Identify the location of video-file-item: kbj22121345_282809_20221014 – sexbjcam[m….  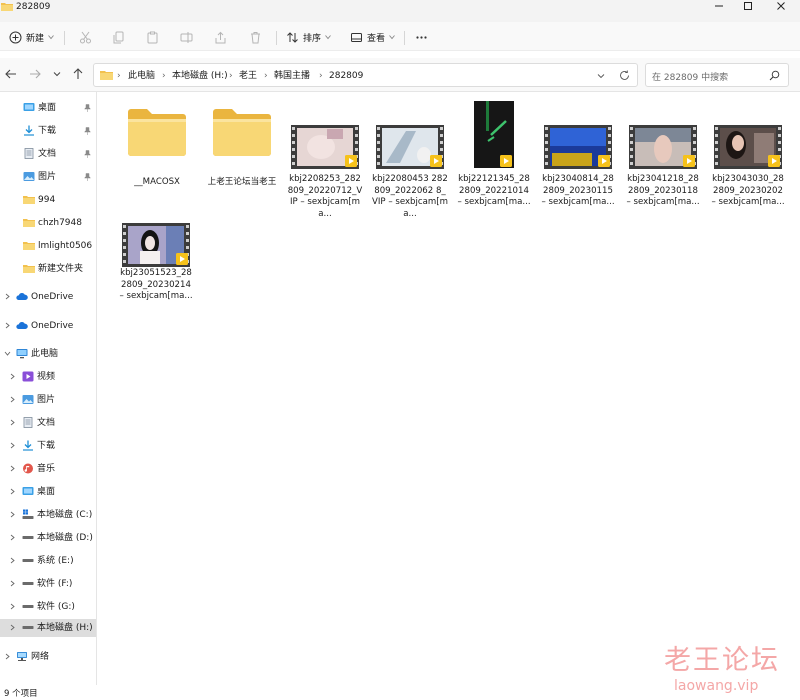
(494, 160).